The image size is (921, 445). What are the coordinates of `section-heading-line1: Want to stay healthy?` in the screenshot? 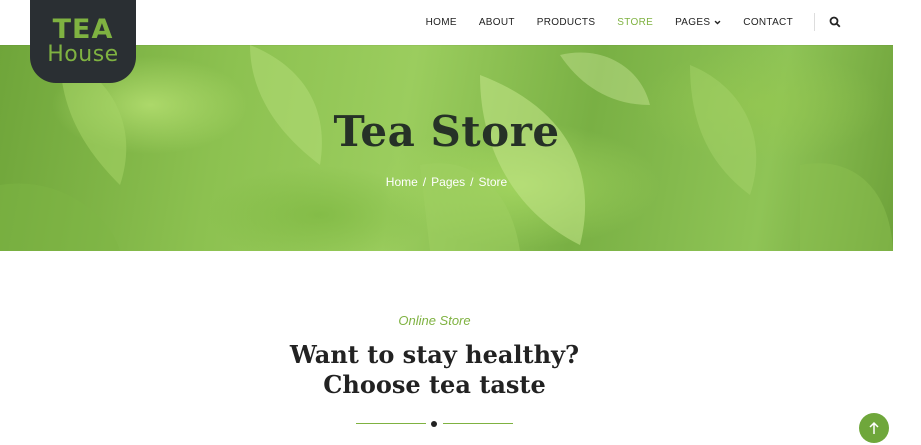 It's located at (434, 354).